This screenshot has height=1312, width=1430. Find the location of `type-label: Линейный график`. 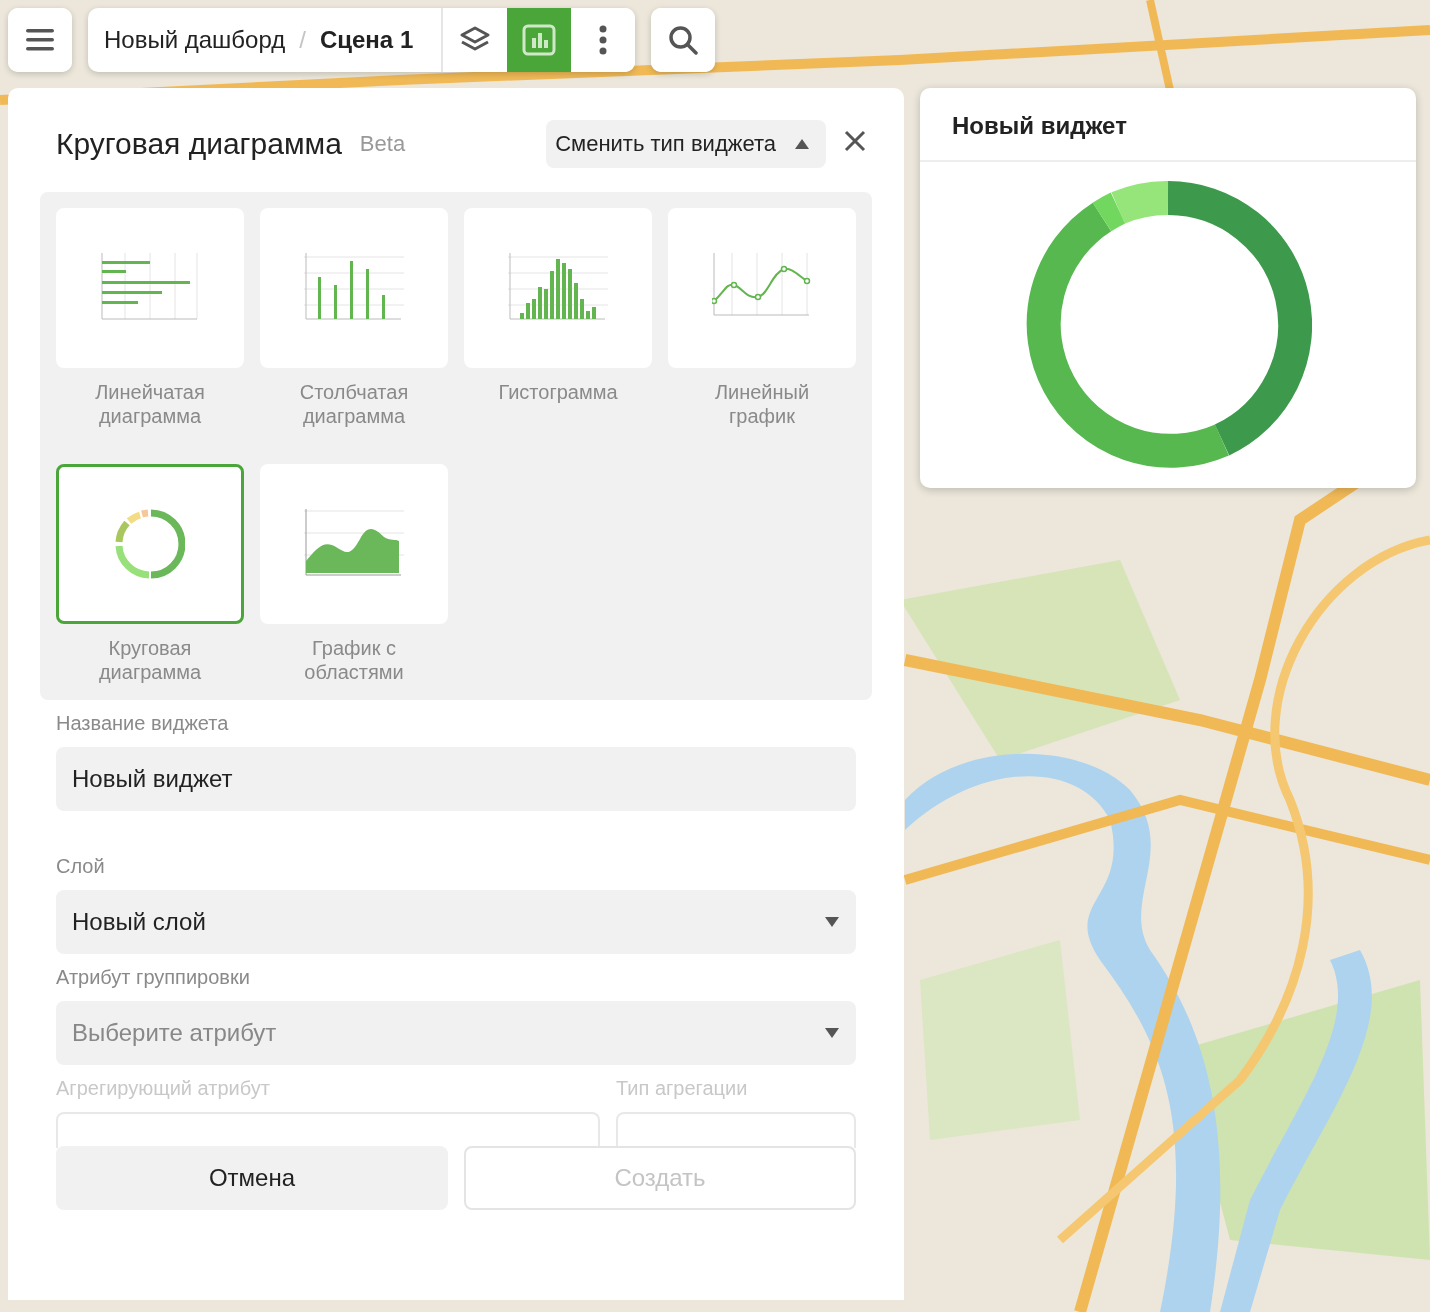

type-label: Линейный график is located at coordinates (762, 404).